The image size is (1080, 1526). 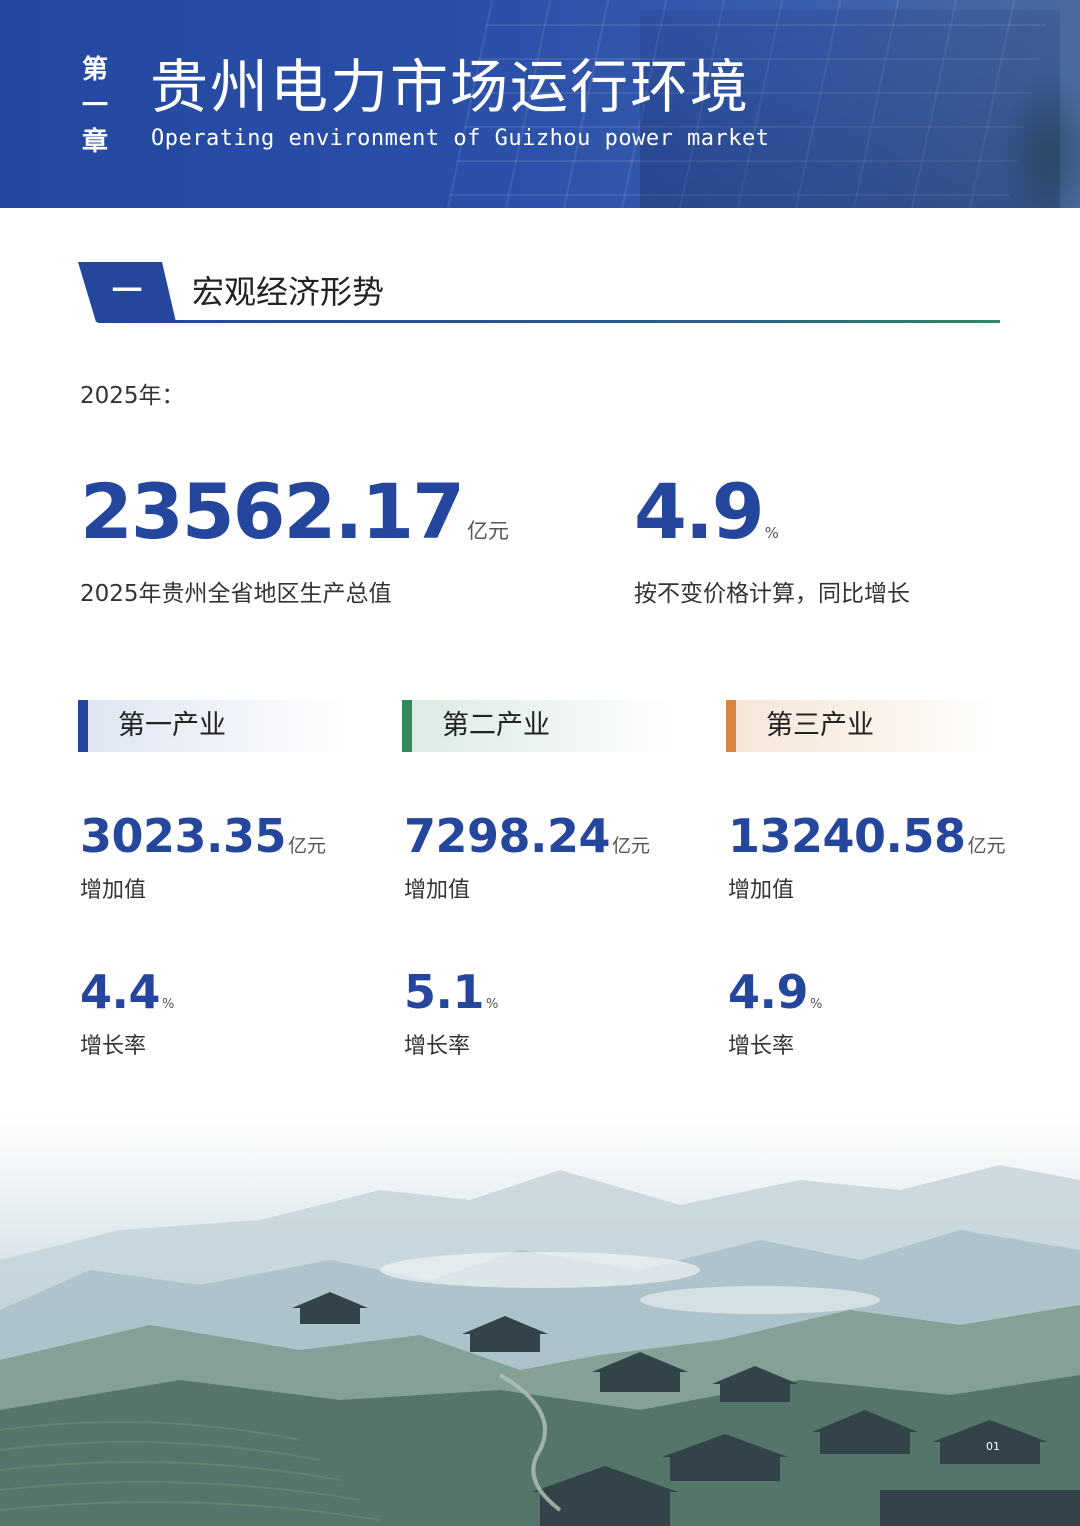 I want to click on industry-value-number: 13240.58, so click(x=847, y=836).